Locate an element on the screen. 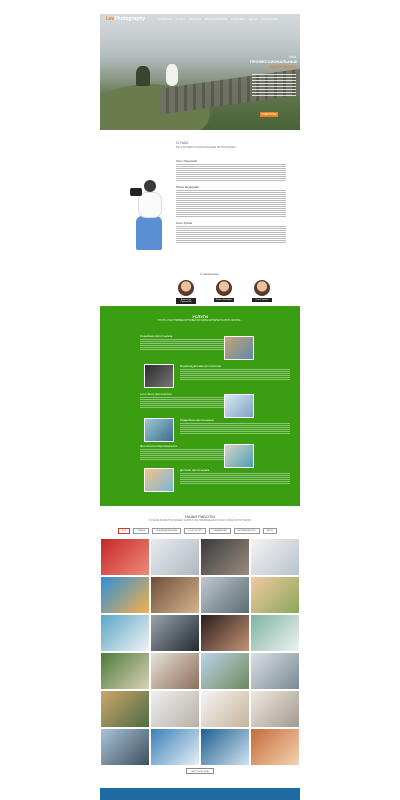 This screenshot has width=400, height=800. hero-title: МЫ ПРОФЕССИОНАЛЬНЫЕ ФОТОГРАФЫ is located at coordinates (273, 61).